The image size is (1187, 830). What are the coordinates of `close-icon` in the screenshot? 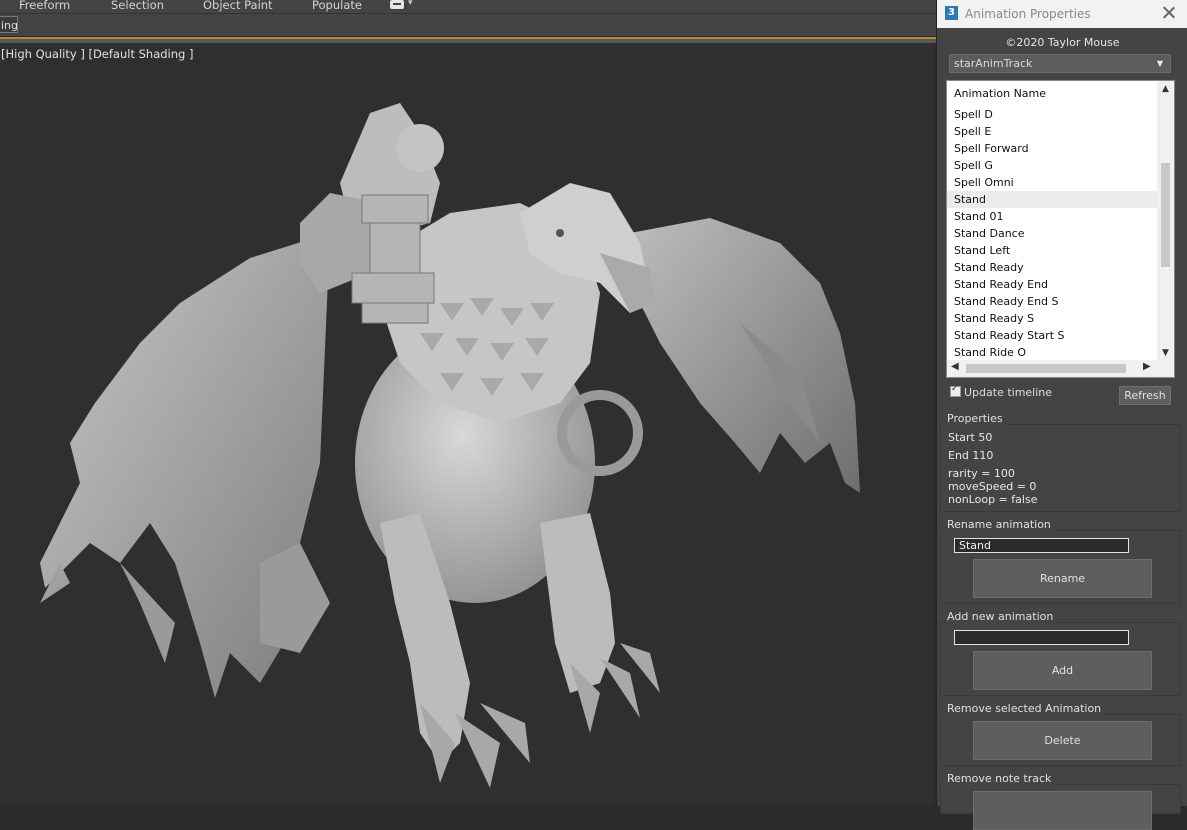 It's located at (1169, 12).